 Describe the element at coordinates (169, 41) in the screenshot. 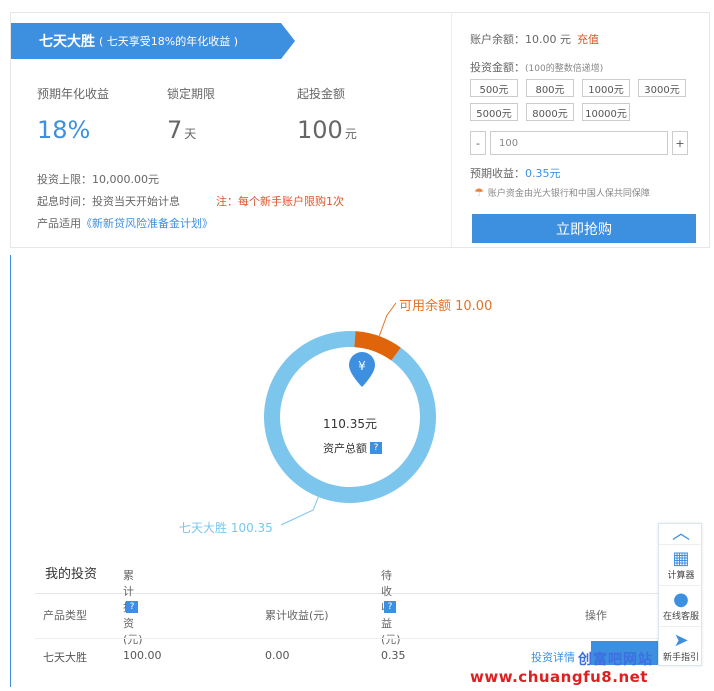

I see `product-subtitle: ( 七天享受18%的年化收益 )` at that location.